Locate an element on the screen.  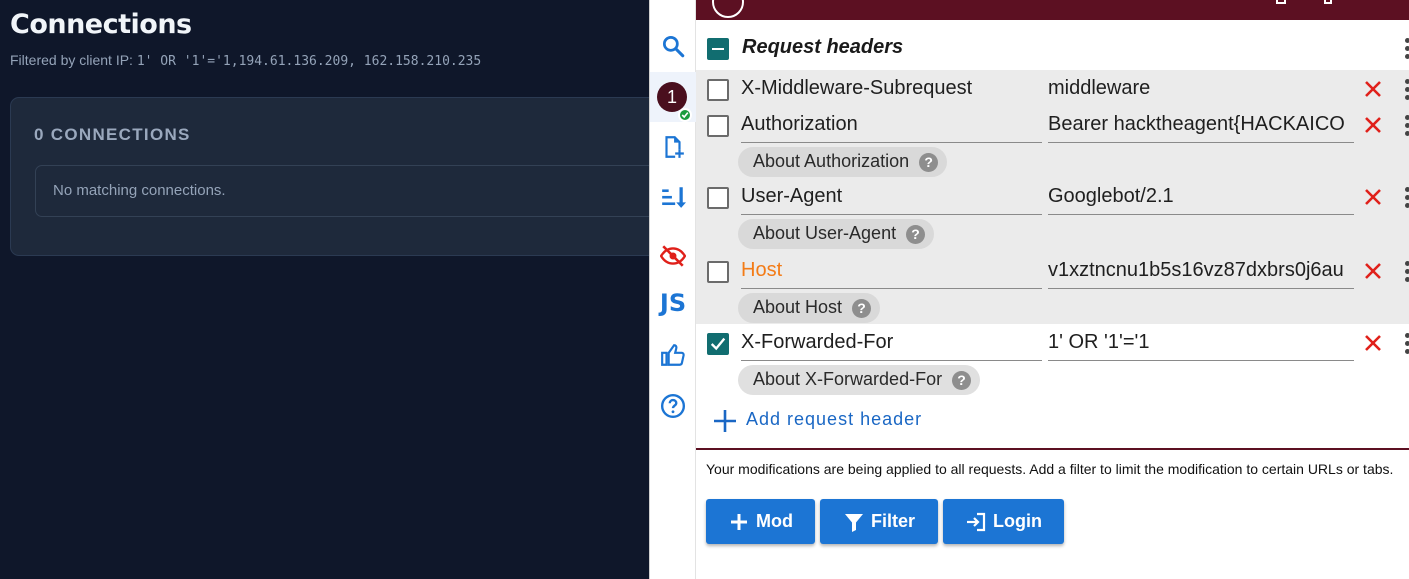
hidden-eye-icon is located at coordinates (673, 256).